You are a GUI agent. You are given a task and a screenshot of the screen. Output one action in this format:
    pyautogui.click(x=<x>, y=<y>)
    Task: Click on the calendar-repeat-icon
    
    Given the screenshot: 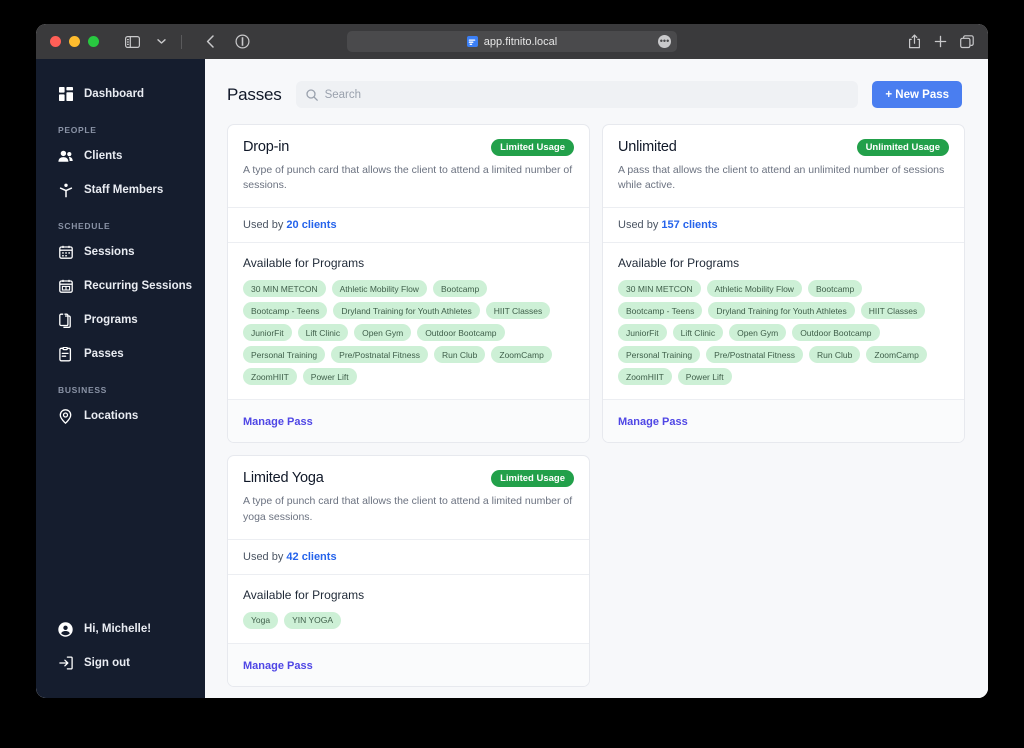 What is the action you would take?
    pyautogui.click(x=65, y=286)
    